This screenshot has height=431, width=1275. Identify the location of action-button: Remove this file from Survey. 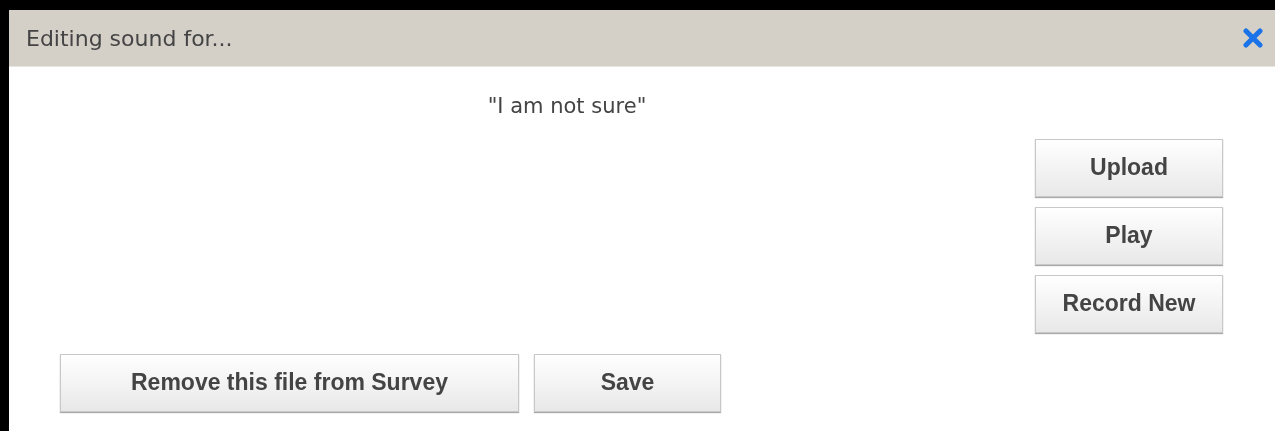
(289, 382).